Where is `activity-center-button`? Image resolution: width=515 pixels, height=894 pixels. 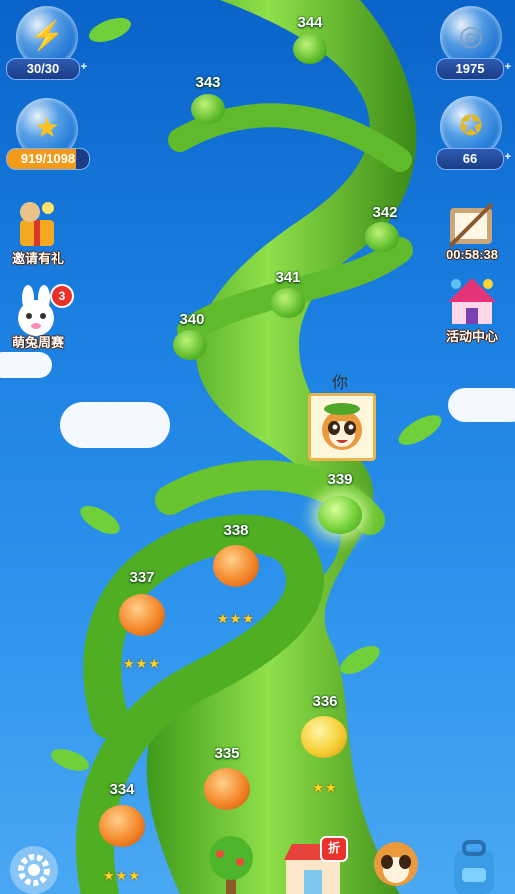 activity-center-button is located at coordinates (472, 302).